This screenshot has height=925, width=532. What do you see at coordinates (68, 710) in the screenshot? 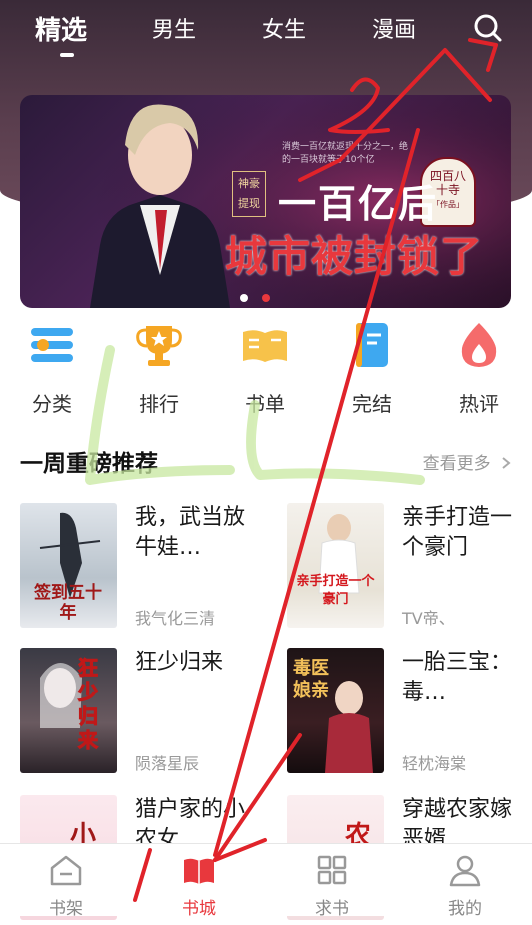
I see `book-cover: 狂少归来` at bounding box center [68, 710].